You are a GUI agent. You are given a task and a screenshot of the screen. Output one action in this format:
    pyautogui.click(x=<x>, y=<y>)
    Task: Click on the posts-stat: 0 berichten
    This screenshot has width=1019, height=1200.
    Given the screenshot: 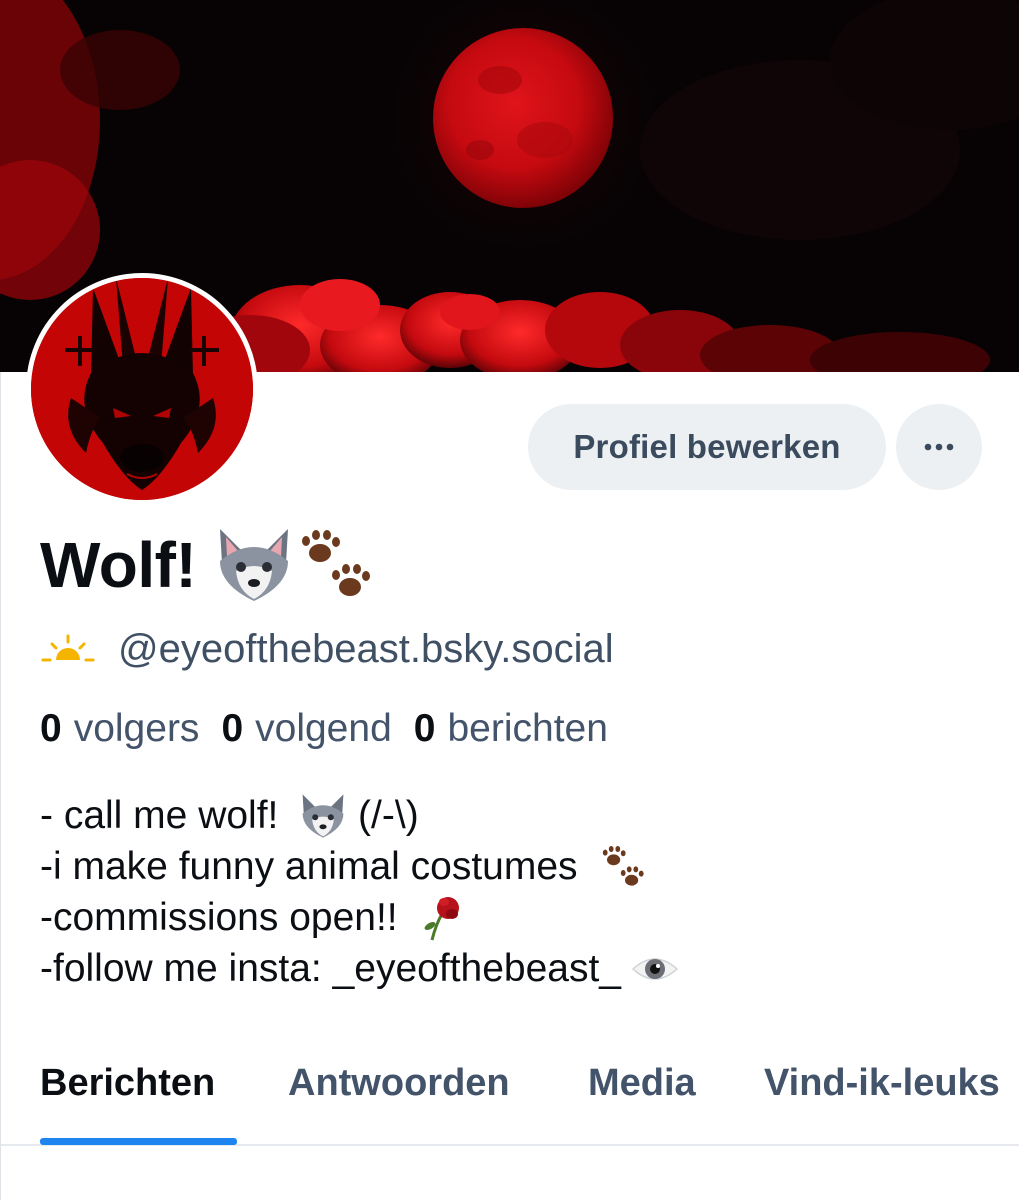 What is the action you would take?
    pyautogui.click(x=511, y=729)
    